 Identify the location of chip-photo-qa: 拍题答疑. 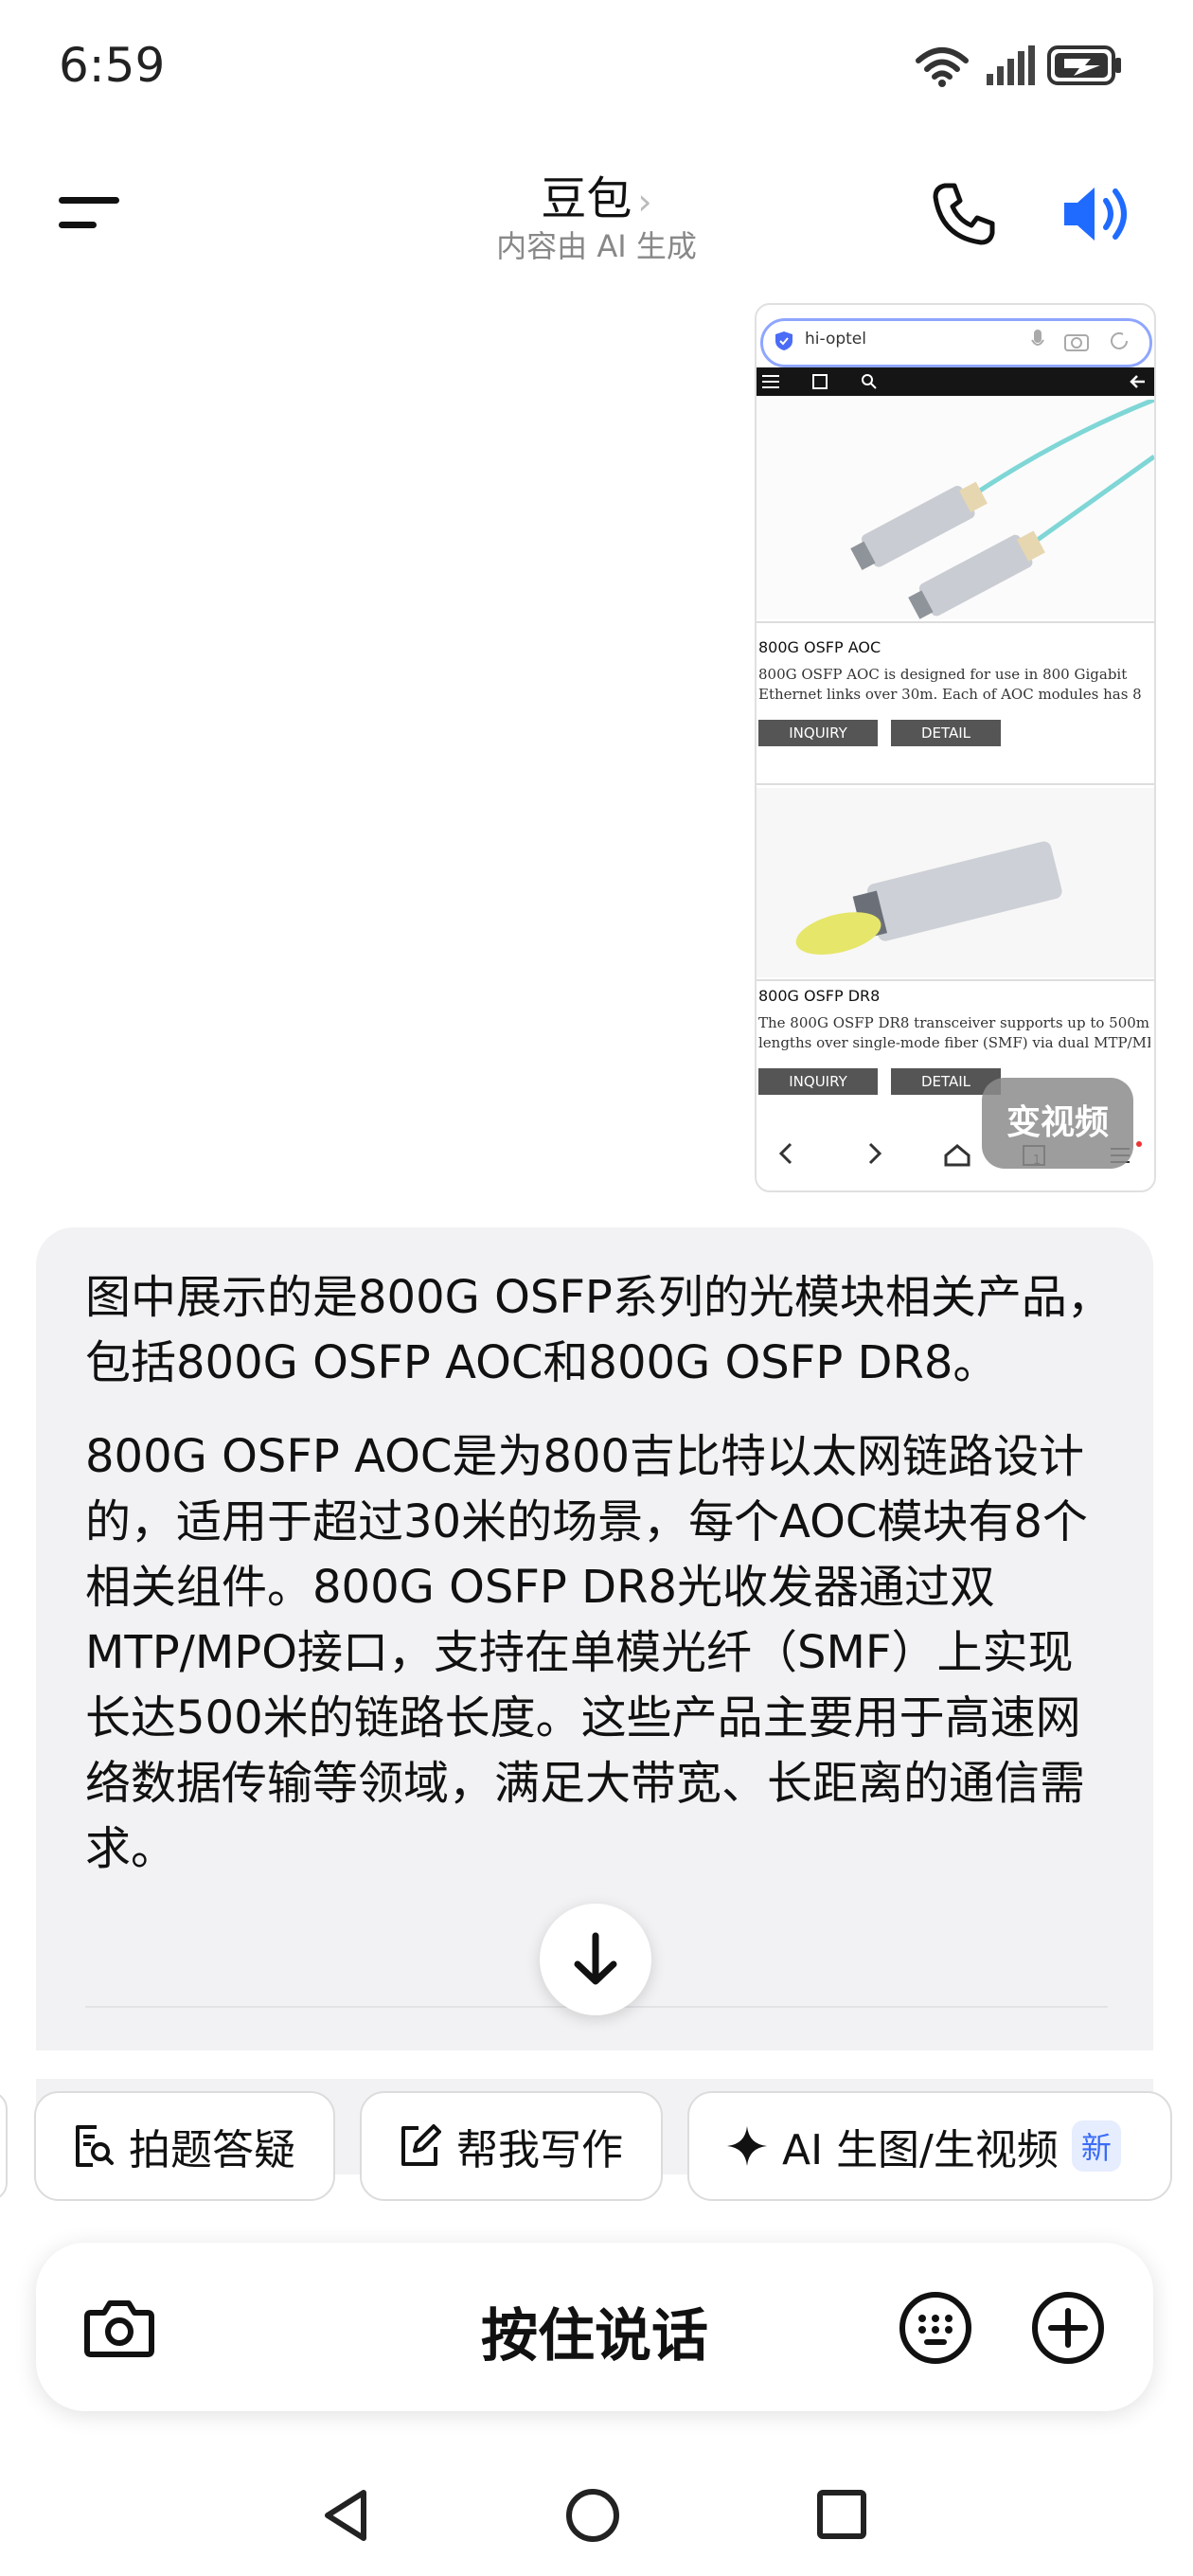
(184, 2146).